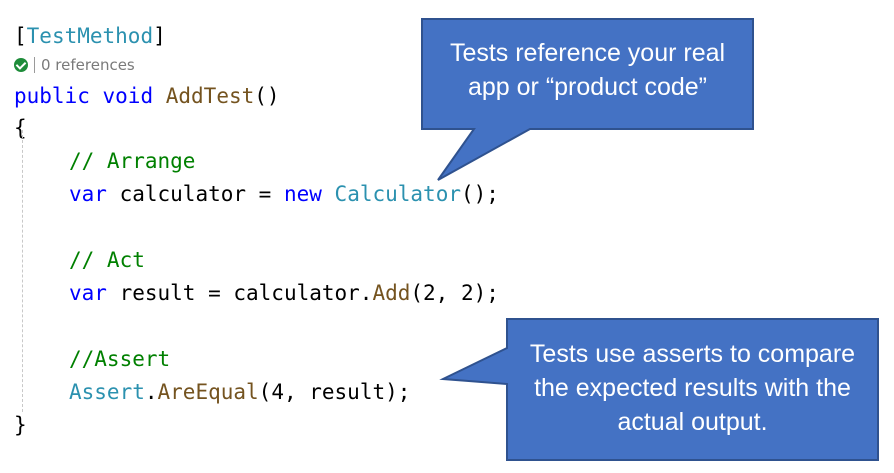  I want to click on callout-bottom-line-3: actual output., so click(692, 422).